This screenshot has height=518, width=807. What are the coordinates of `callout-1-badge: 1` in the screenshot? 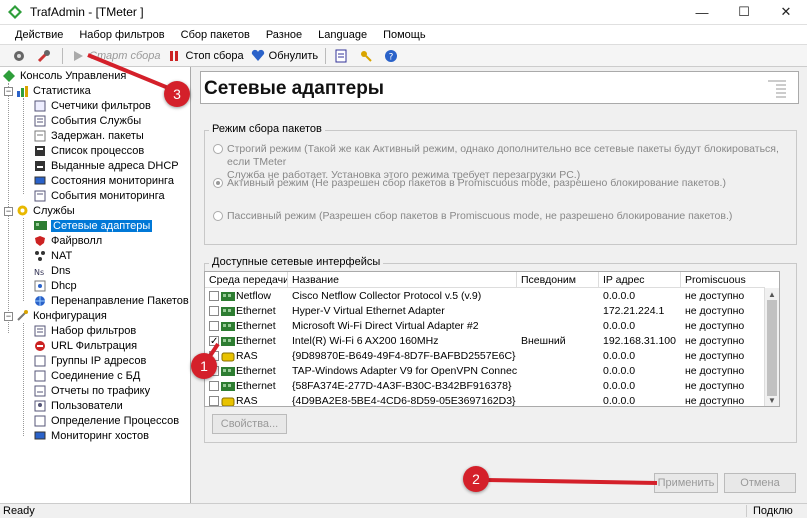 It's located at (204, 366).